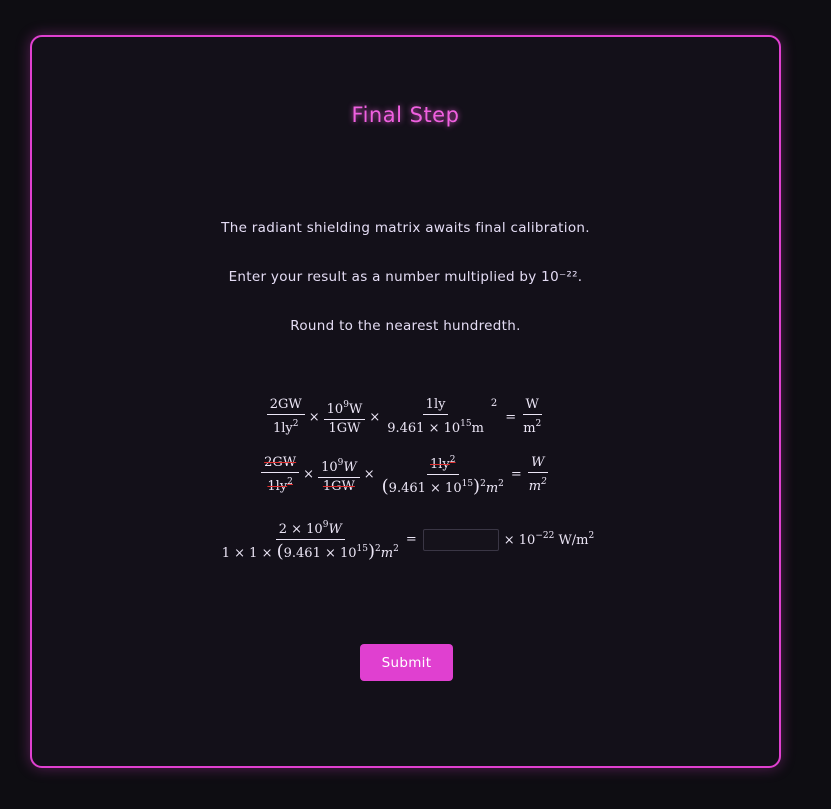  I want to click on fraction-numerator: 1ly2, so click(443, 463).